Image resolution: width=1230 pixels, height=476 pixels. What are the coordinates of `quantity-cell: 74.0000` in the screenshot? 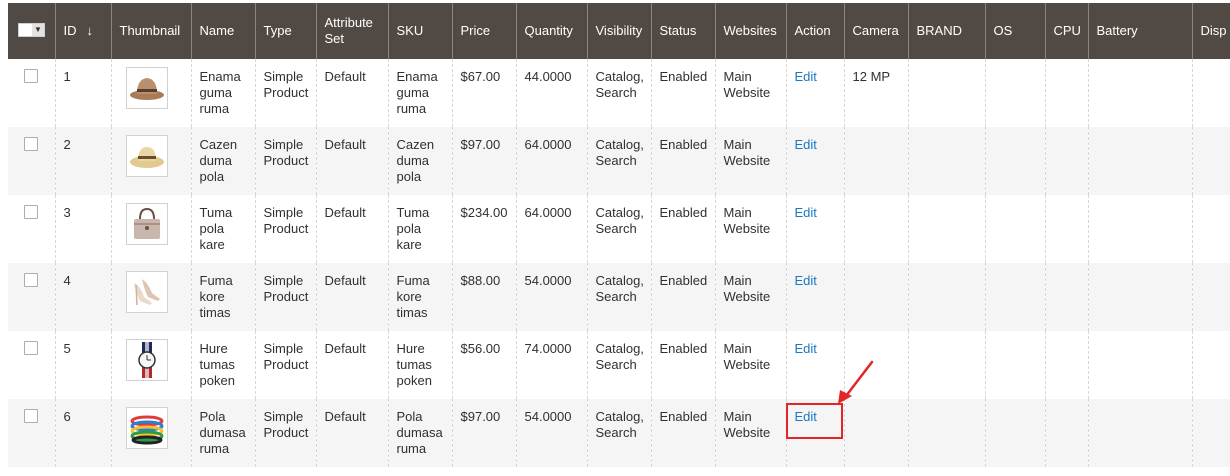 It's located at (552, 365).